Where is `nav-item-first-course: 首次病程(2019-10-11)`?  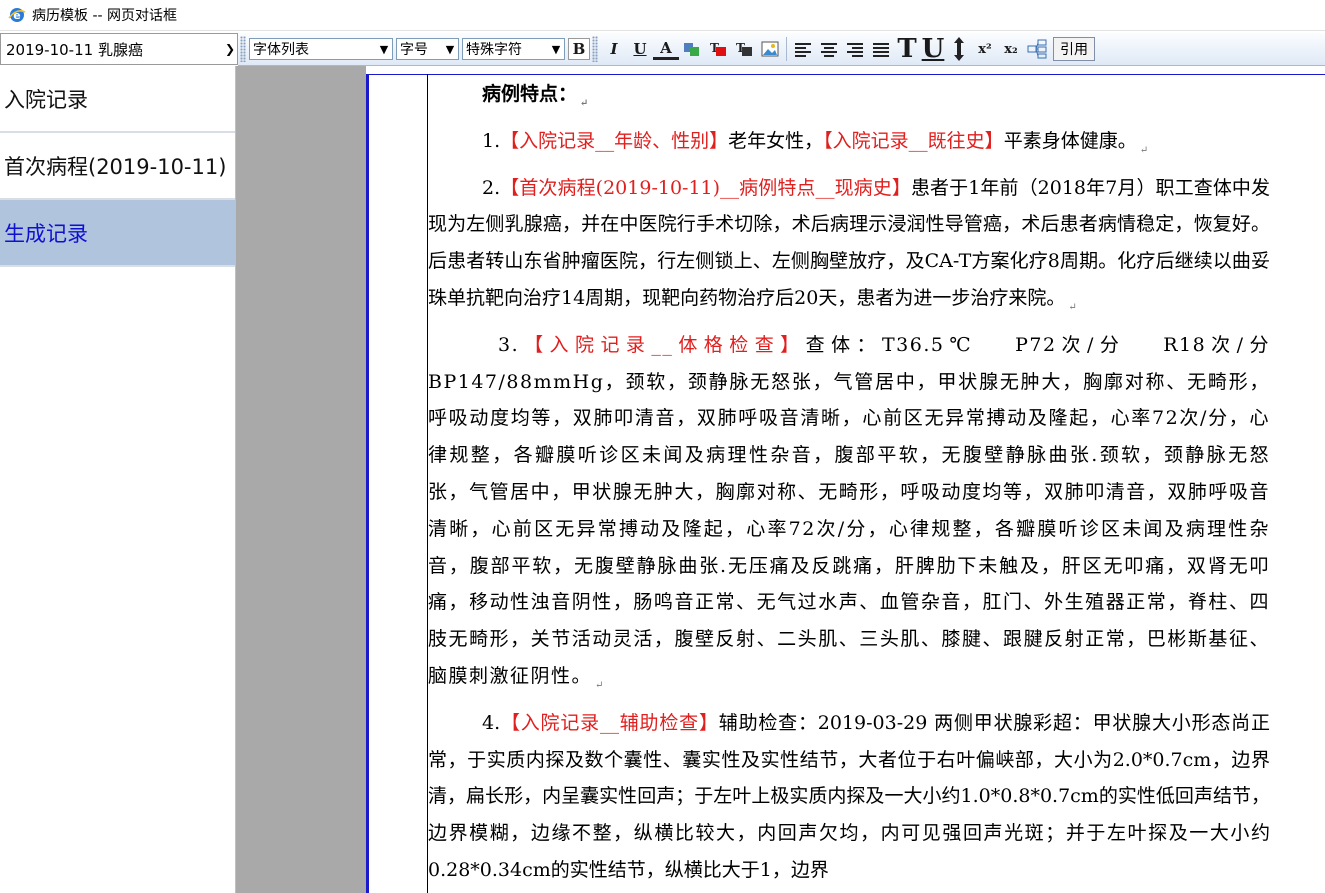
nav-item-first-course: 首次病程(2019-10-11) is located at coordinates (117, 166).